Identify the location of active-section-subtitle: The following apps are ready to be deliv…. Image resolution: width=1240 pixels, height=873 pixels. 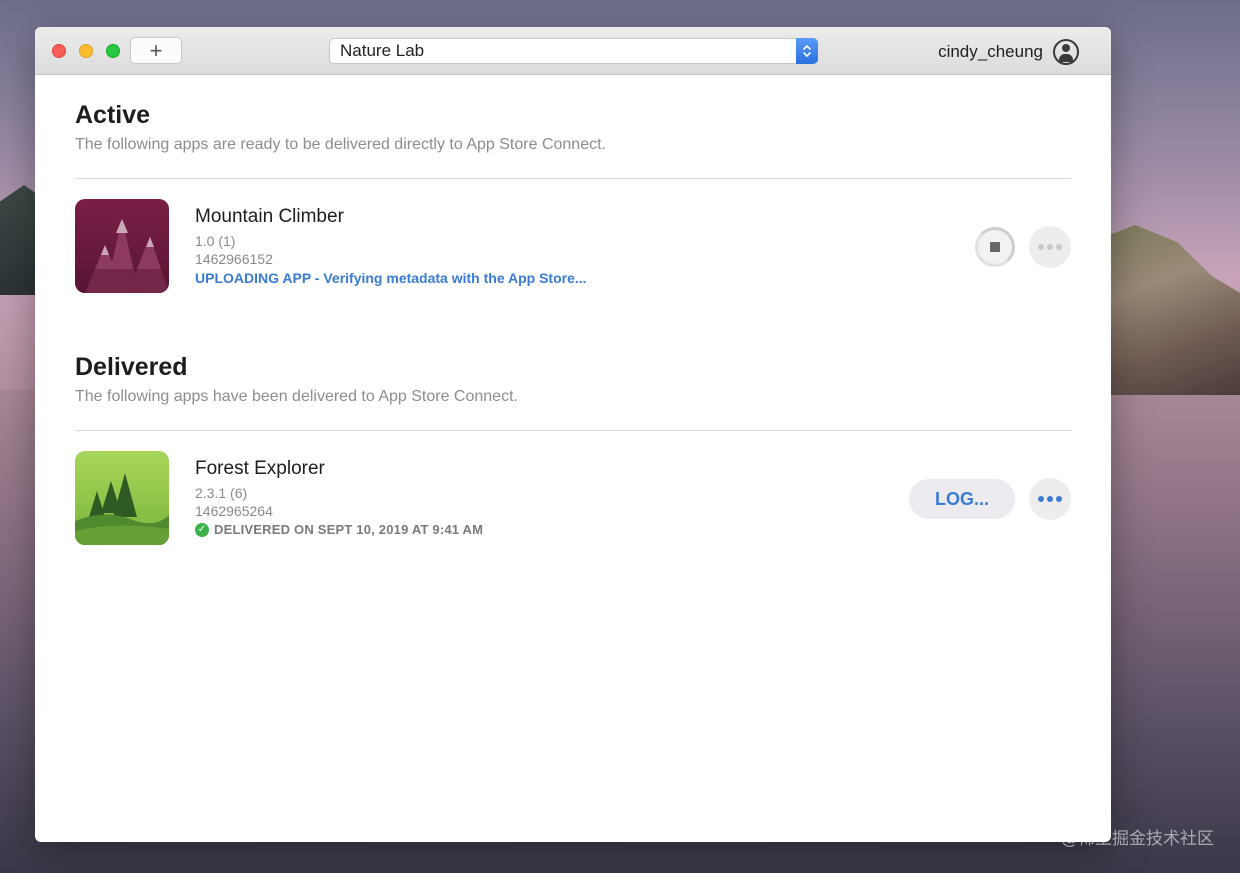
(340, 144).